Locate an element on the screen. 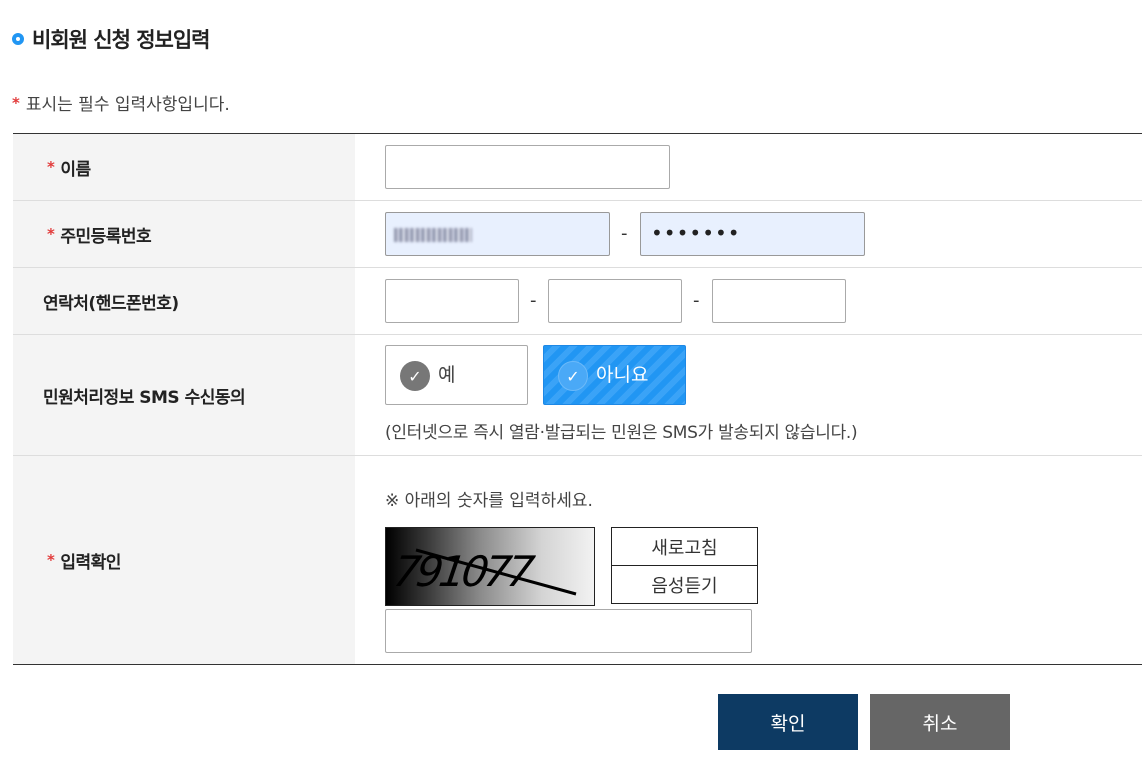 Image resolution: width=1142 pixels, height=760 pixels. sms-consent-label-cell: 민원처리정보 SMS 수신동의 is located at coordinates (184, 395).